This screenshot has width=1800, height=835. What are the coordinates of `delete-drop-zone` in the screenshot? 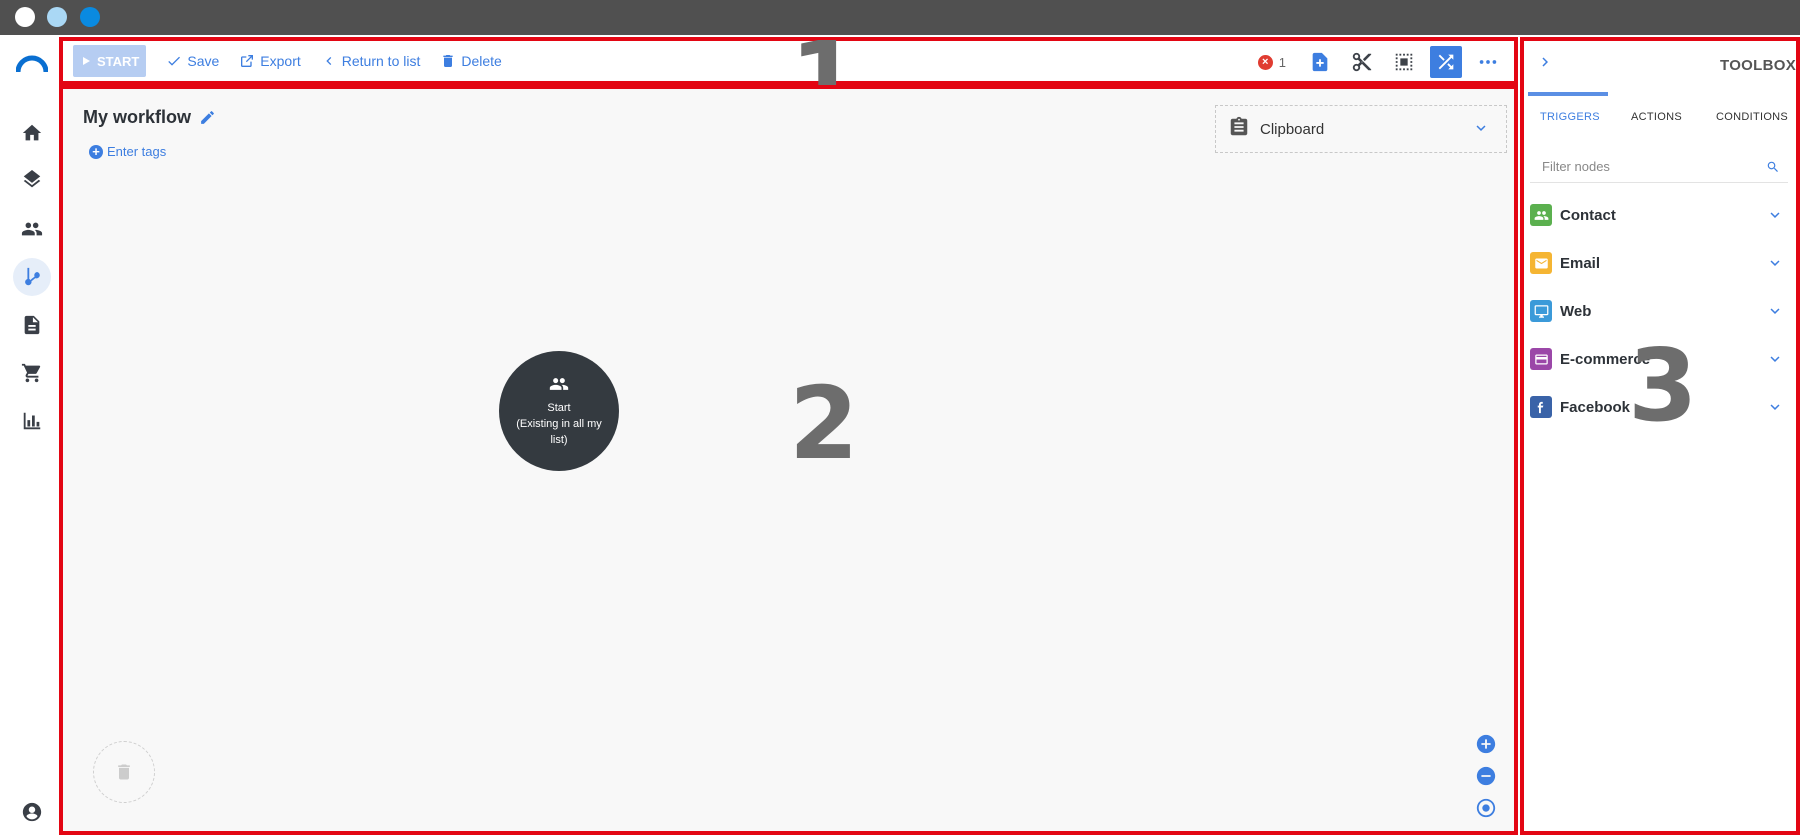 It's located at (124, 772).